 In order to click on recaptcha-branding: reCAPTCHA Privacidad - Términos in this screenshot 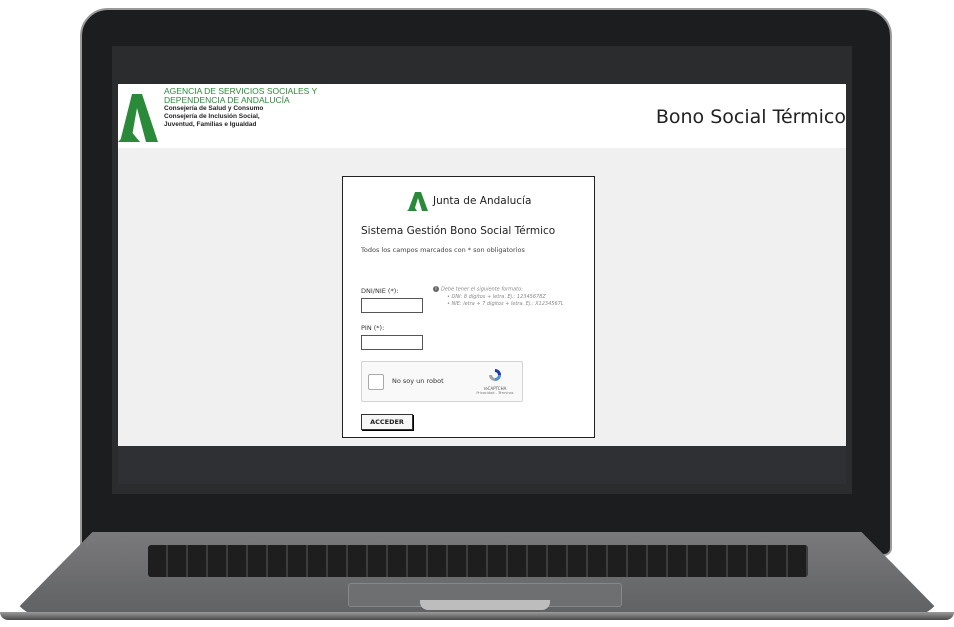, I will do `click(495, 381)`.